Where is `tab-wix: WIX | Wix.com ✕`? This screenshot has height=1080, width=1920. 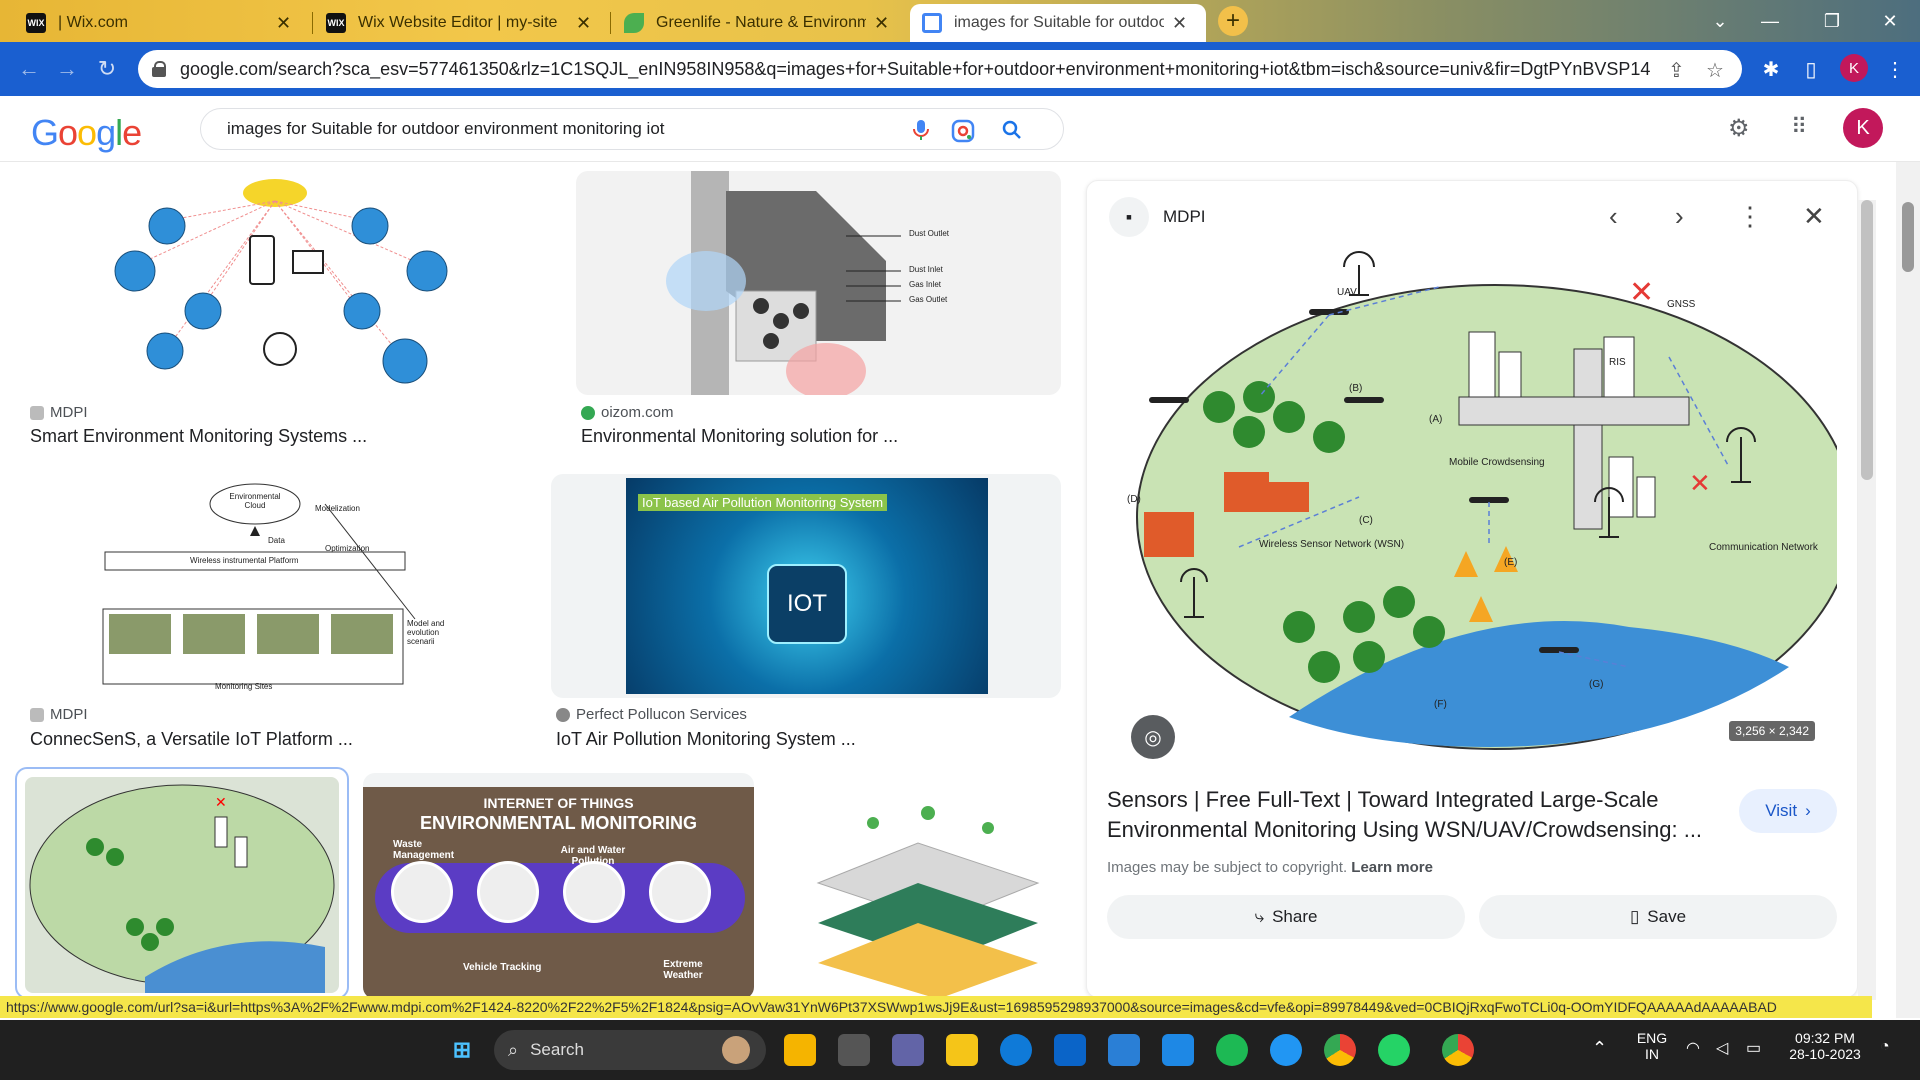 tab-wix: WIX | Wix.com ✕ is located at coordinates (164, 23).